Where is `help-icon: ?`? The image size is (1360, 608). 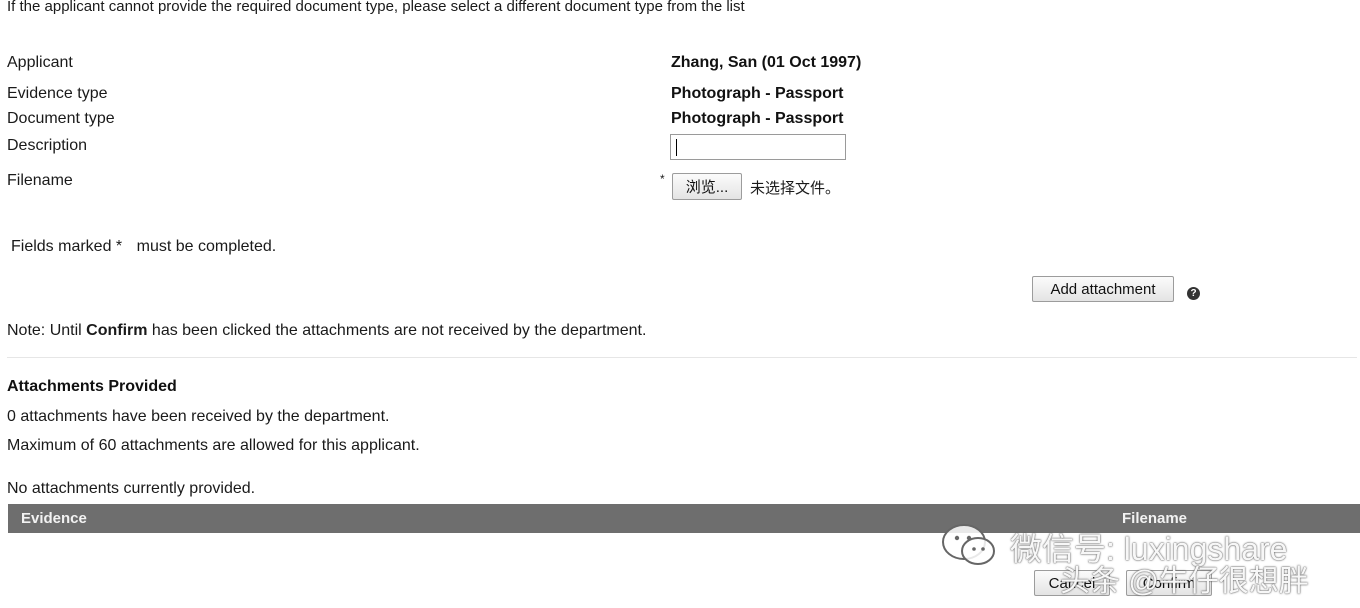 help-icon: ? is located at coordinates (1193, 293).